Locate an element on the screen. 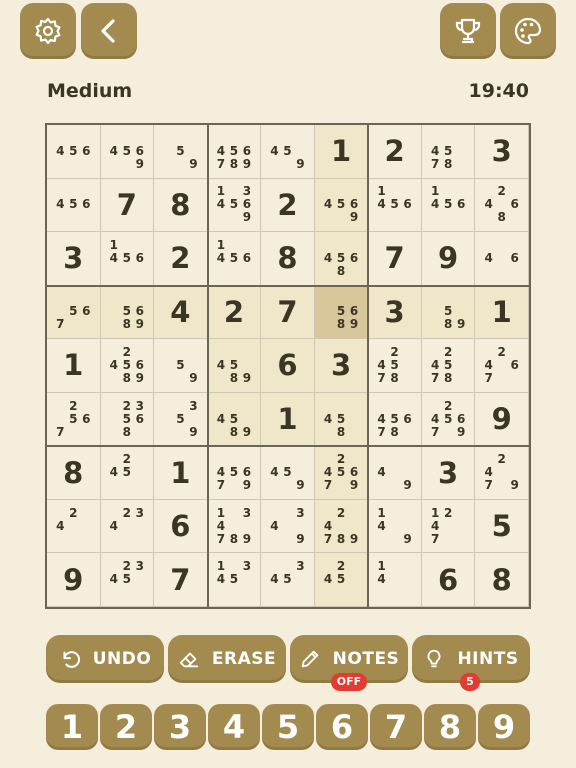 The image size is (576, 768). sudoku-cell: 23 4 is located at coordinates (127, 526).